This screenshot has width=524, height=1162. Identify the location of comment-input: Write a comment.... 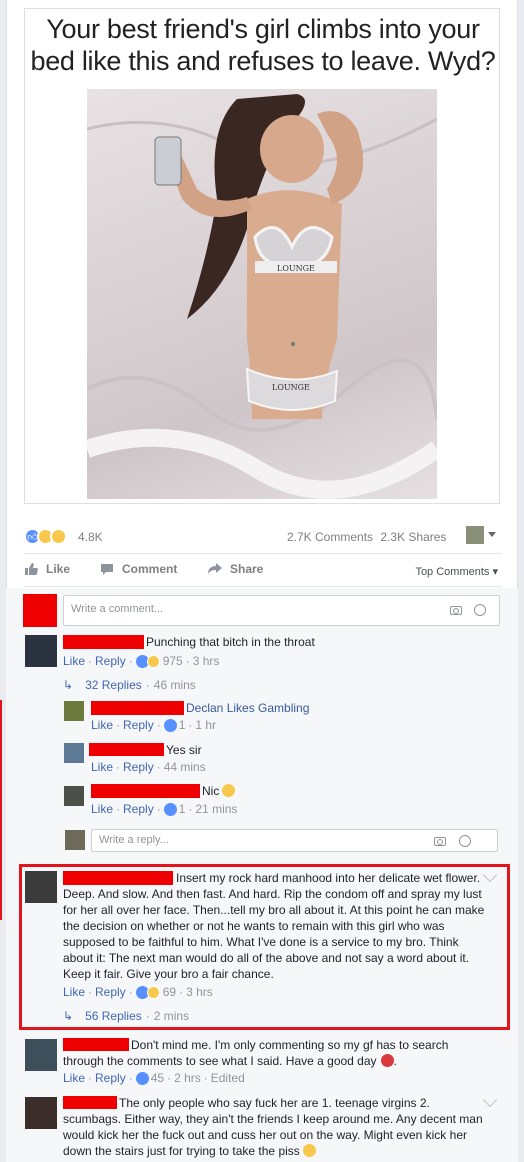
(281, 610).